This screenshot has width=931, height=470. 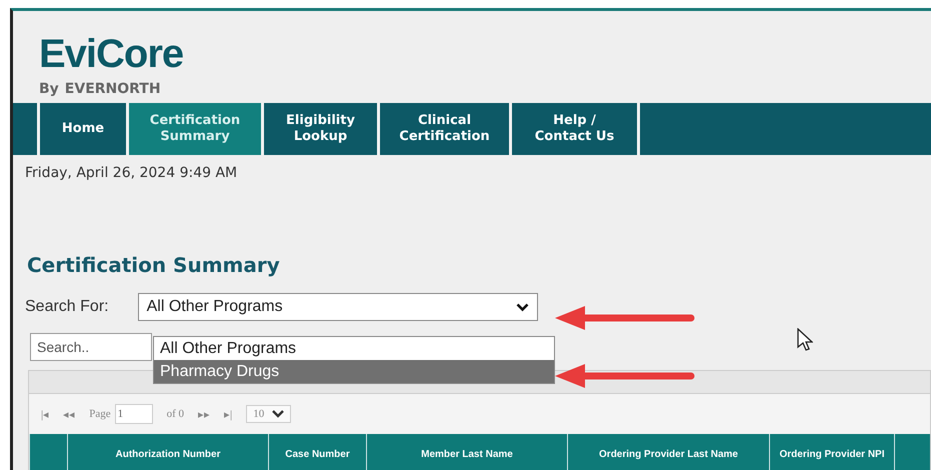 I want to click on column-header: Member Last Name, so click(x=466, y=452).